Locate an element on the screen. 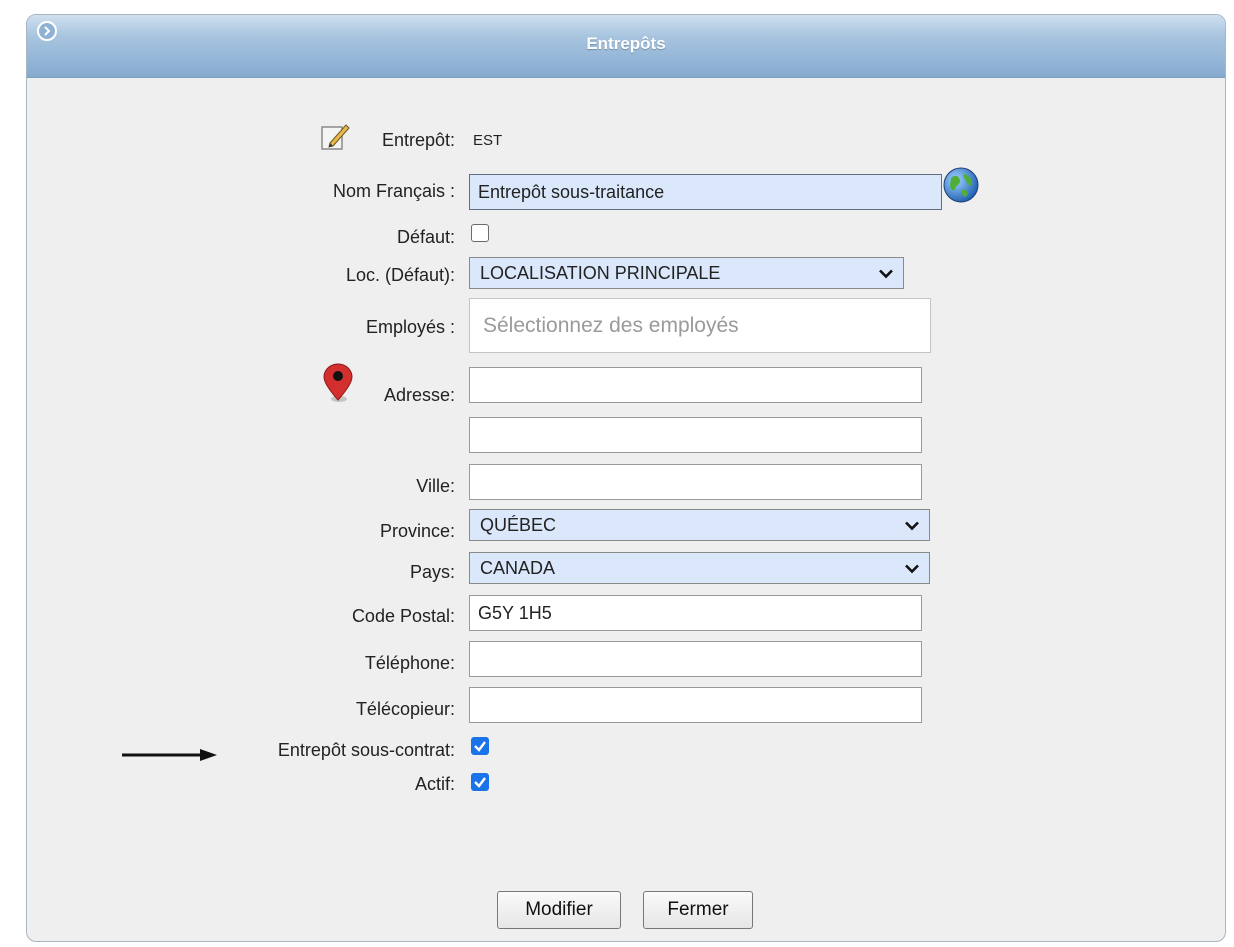 The height and width of the screenshot is (947, 1234). globe-icon is located at coordinates (961, 187).